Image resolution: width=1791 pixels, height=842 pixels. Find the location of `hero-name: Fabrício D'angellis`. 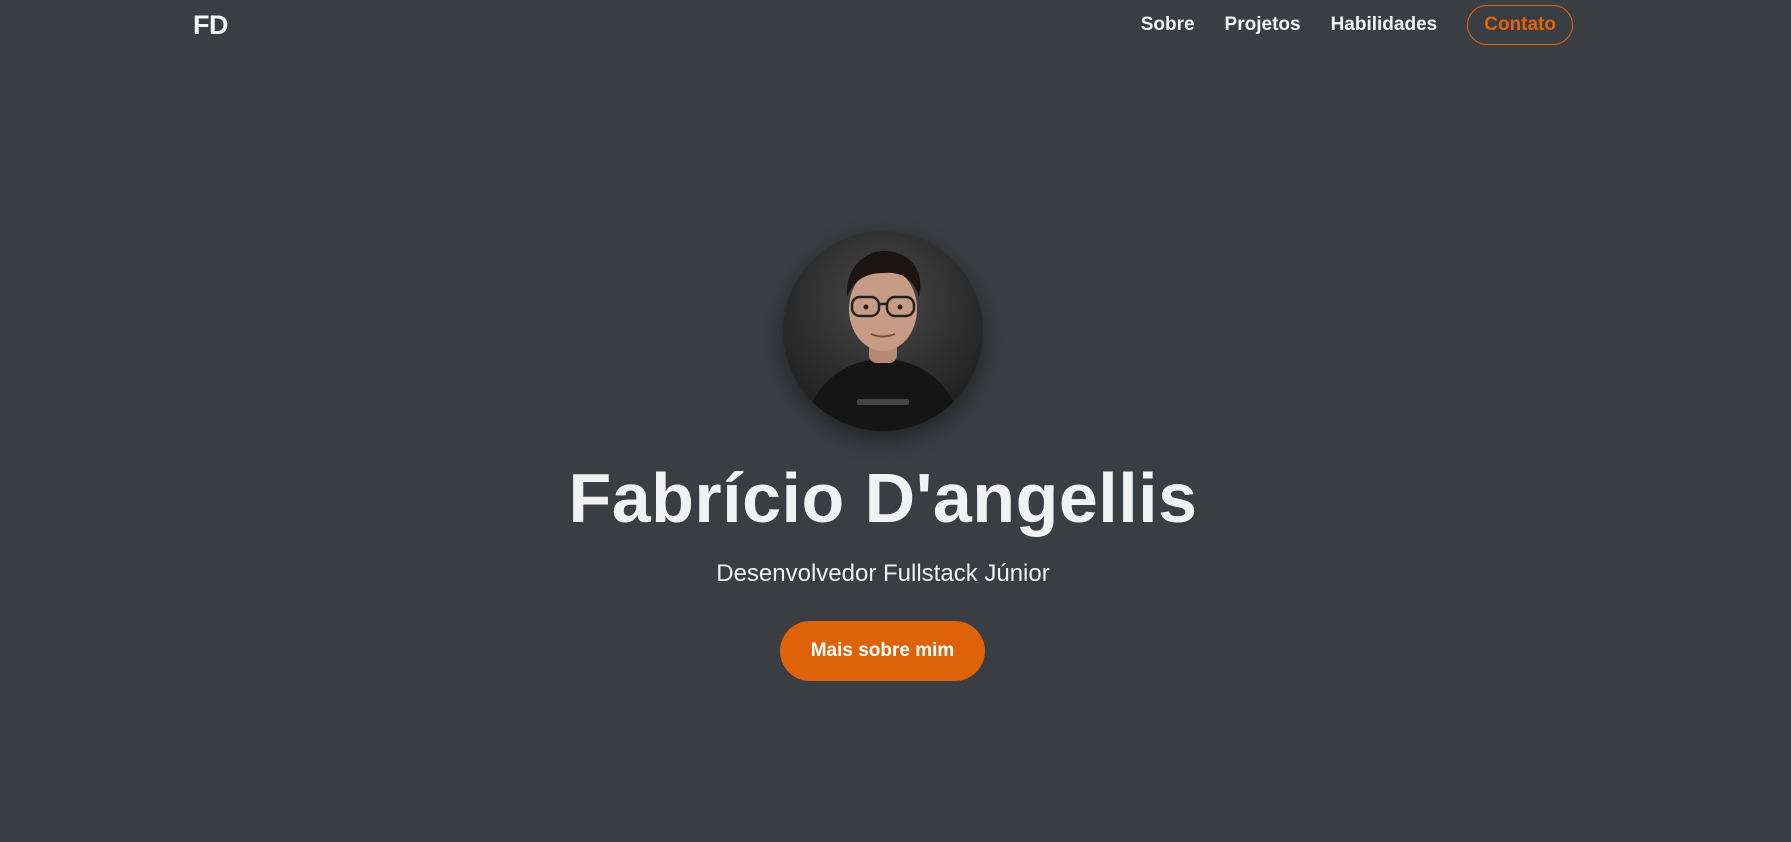

hero-name: Fabrício D'angellis is located at coordinates (883, 498).